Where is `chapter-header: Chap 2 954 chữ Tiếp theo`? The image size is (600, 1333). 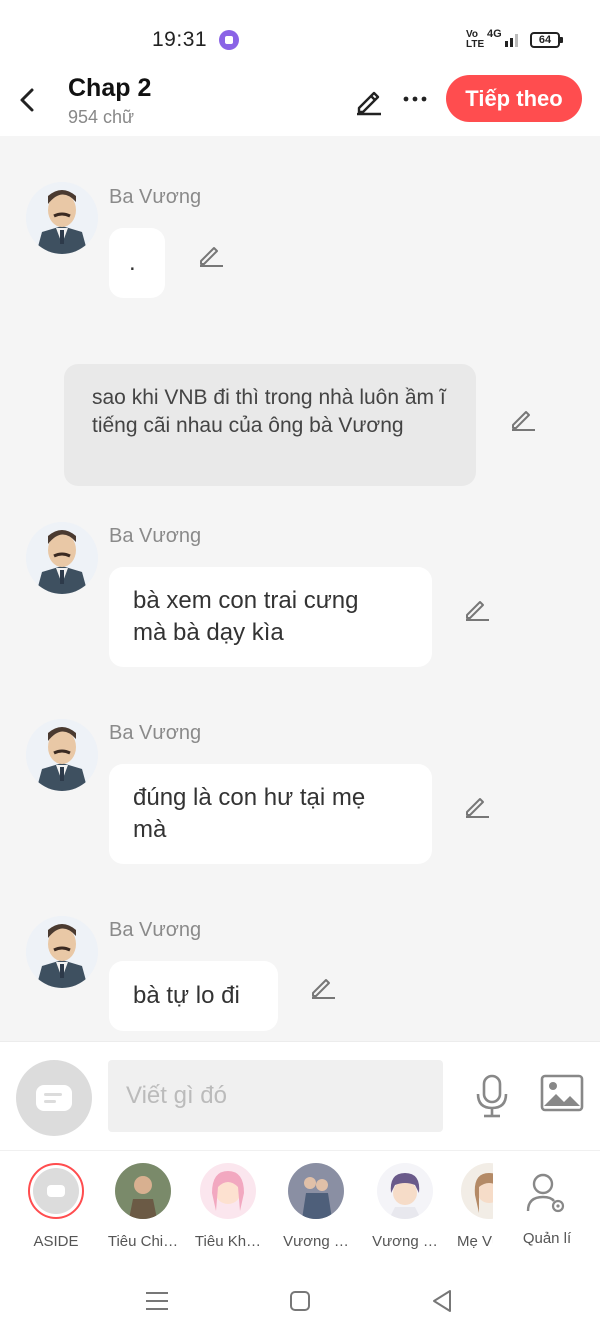
chapter-header: Chap 2 954 chữ Tiếp theo is located at coordinates (300, 105).